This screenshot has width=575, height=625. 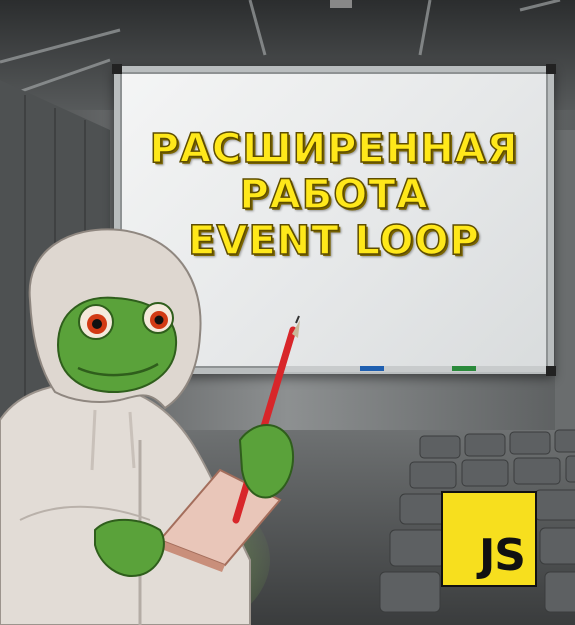 What do you see at coordinates (502, 555) in the screenshot?
I see `js-logo-text: JS` at bounding box center [502, 555].